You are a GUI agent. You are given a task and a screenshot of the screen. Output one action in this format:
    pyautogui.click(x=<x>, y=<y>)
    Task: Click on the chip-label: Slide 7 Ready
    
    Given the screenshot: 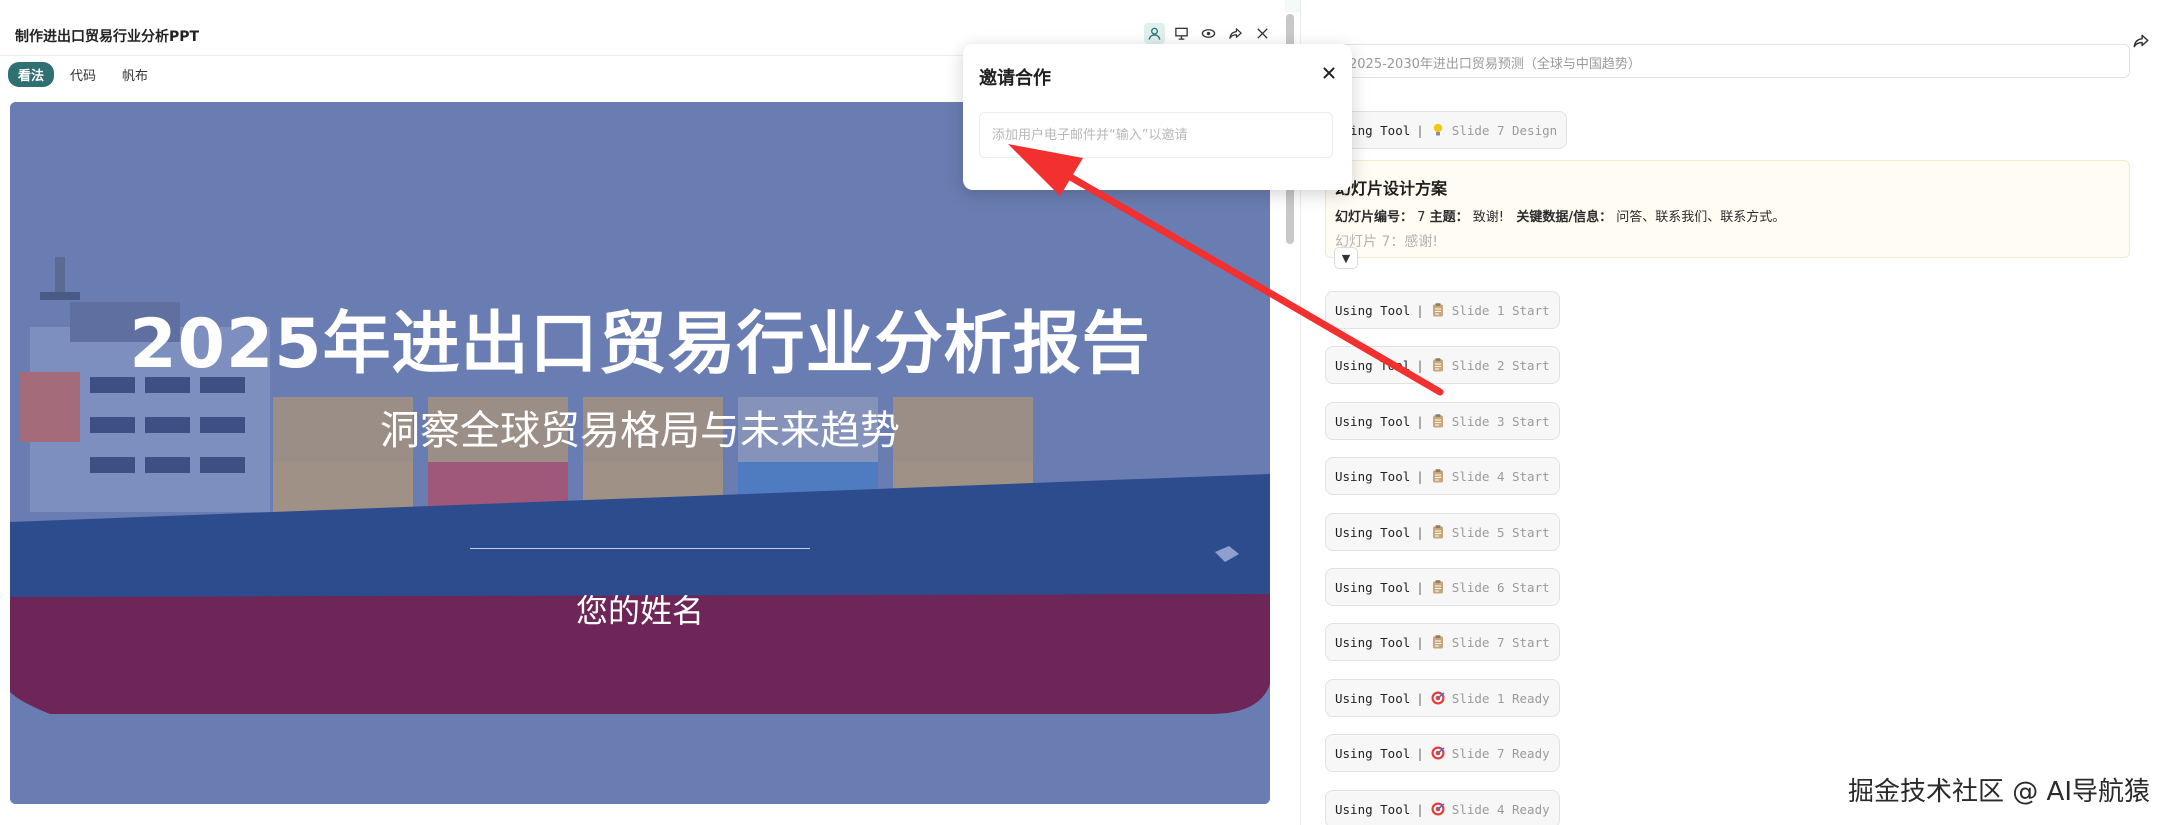 What is the action you would take?
    pyautogui.click(x=1500, y=753)
    